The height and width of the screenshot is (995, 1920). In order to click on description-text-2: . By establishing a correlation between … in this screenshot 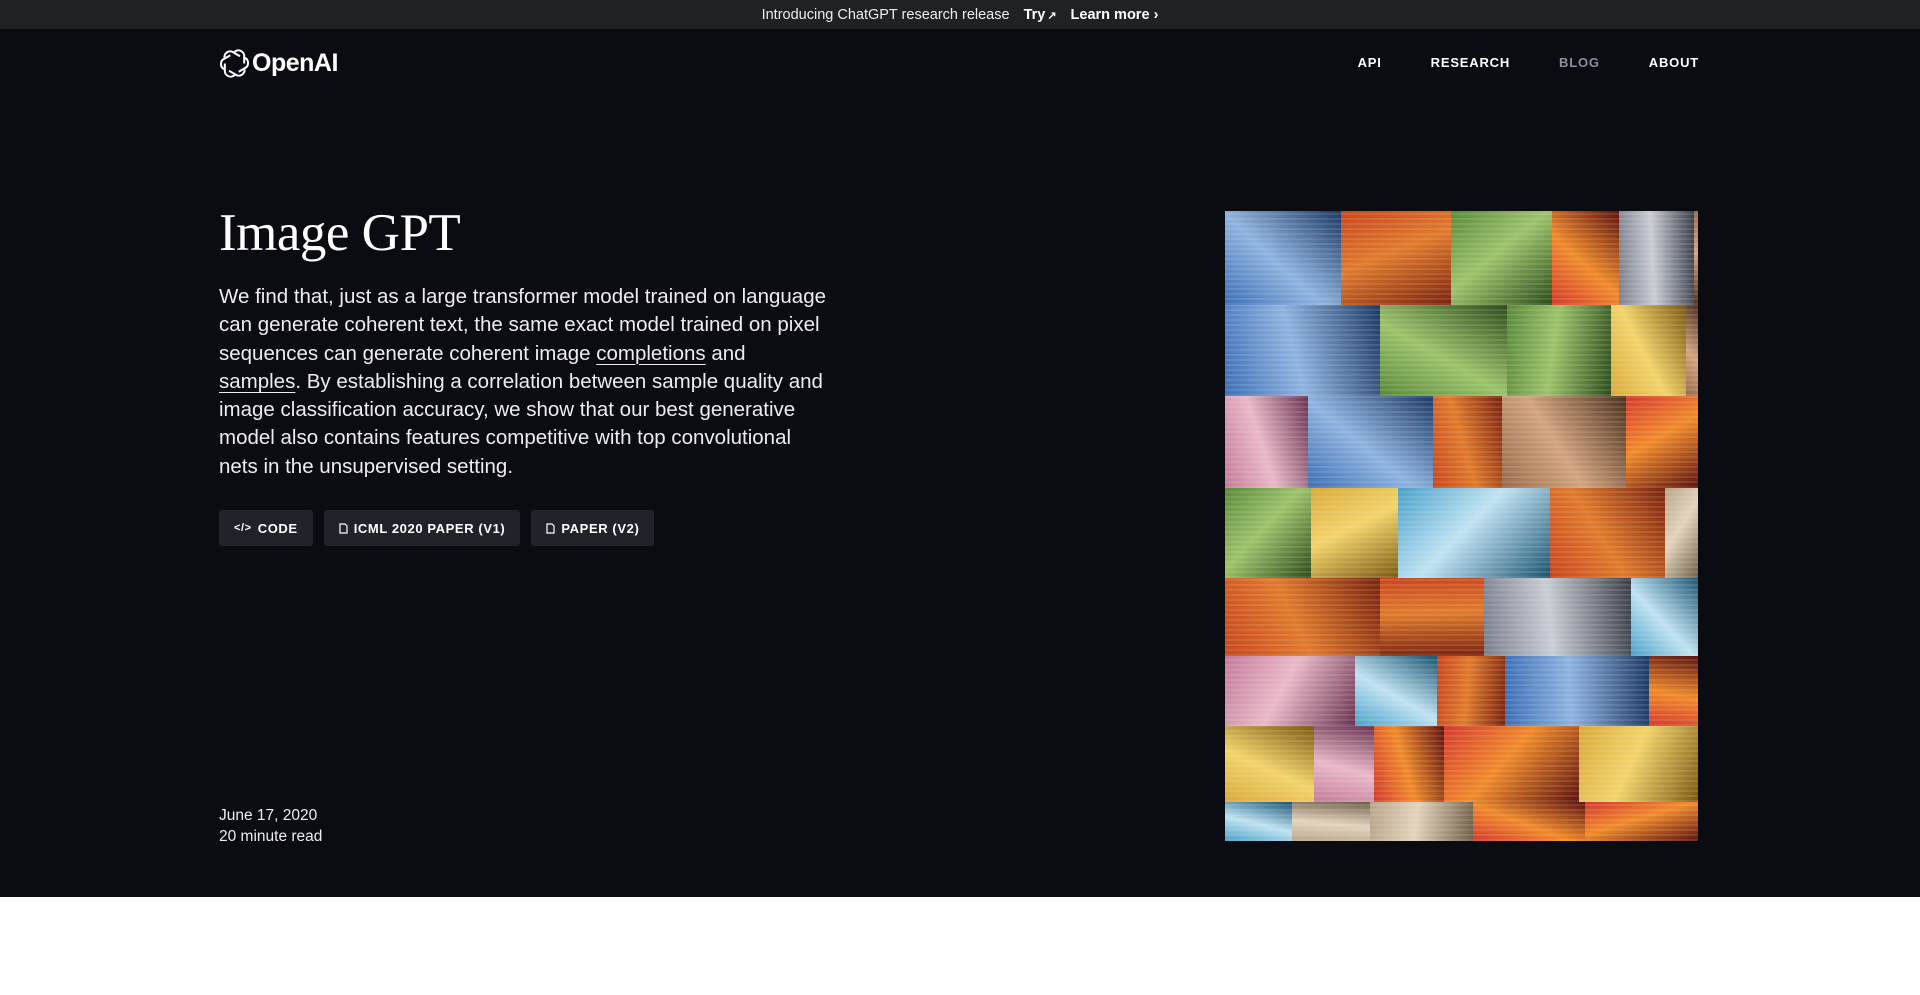, I will do `click(521, 423)`.